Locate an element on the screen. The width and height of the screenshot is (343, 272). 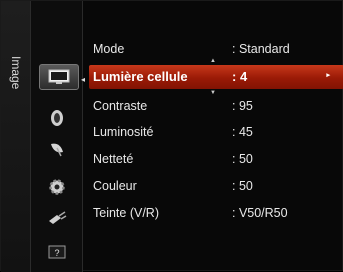
menu-item-contraste: Contraste : 95 is located at coordinates (216, 106).